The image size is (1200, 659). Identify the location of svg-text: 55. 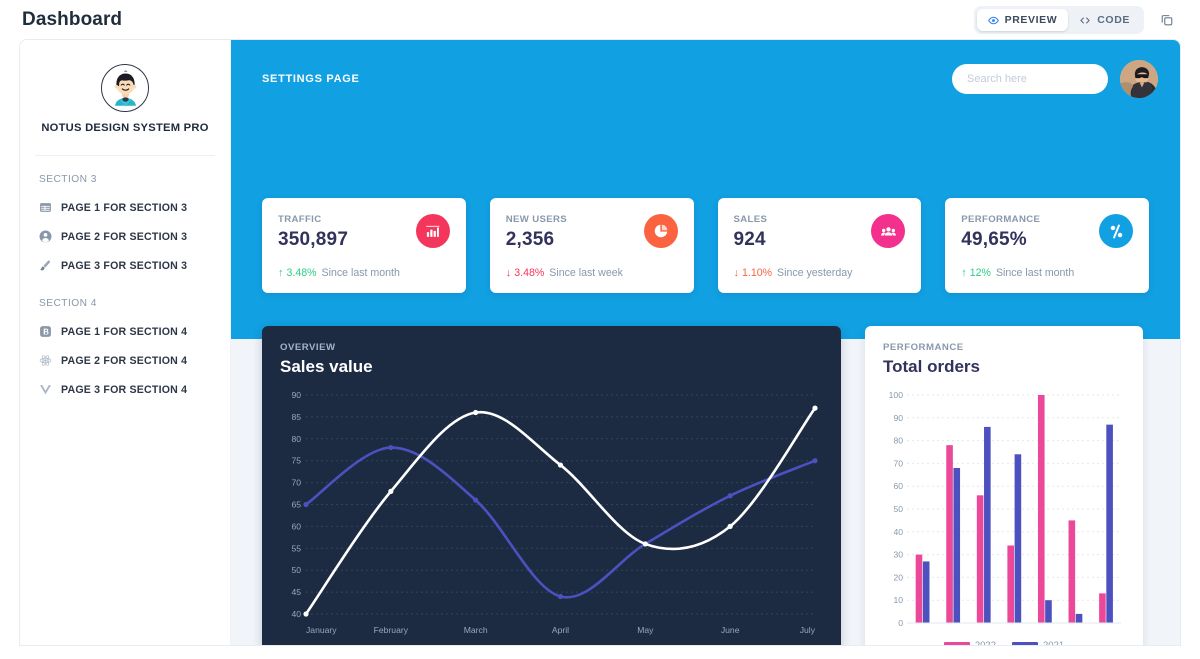
(296, 548).